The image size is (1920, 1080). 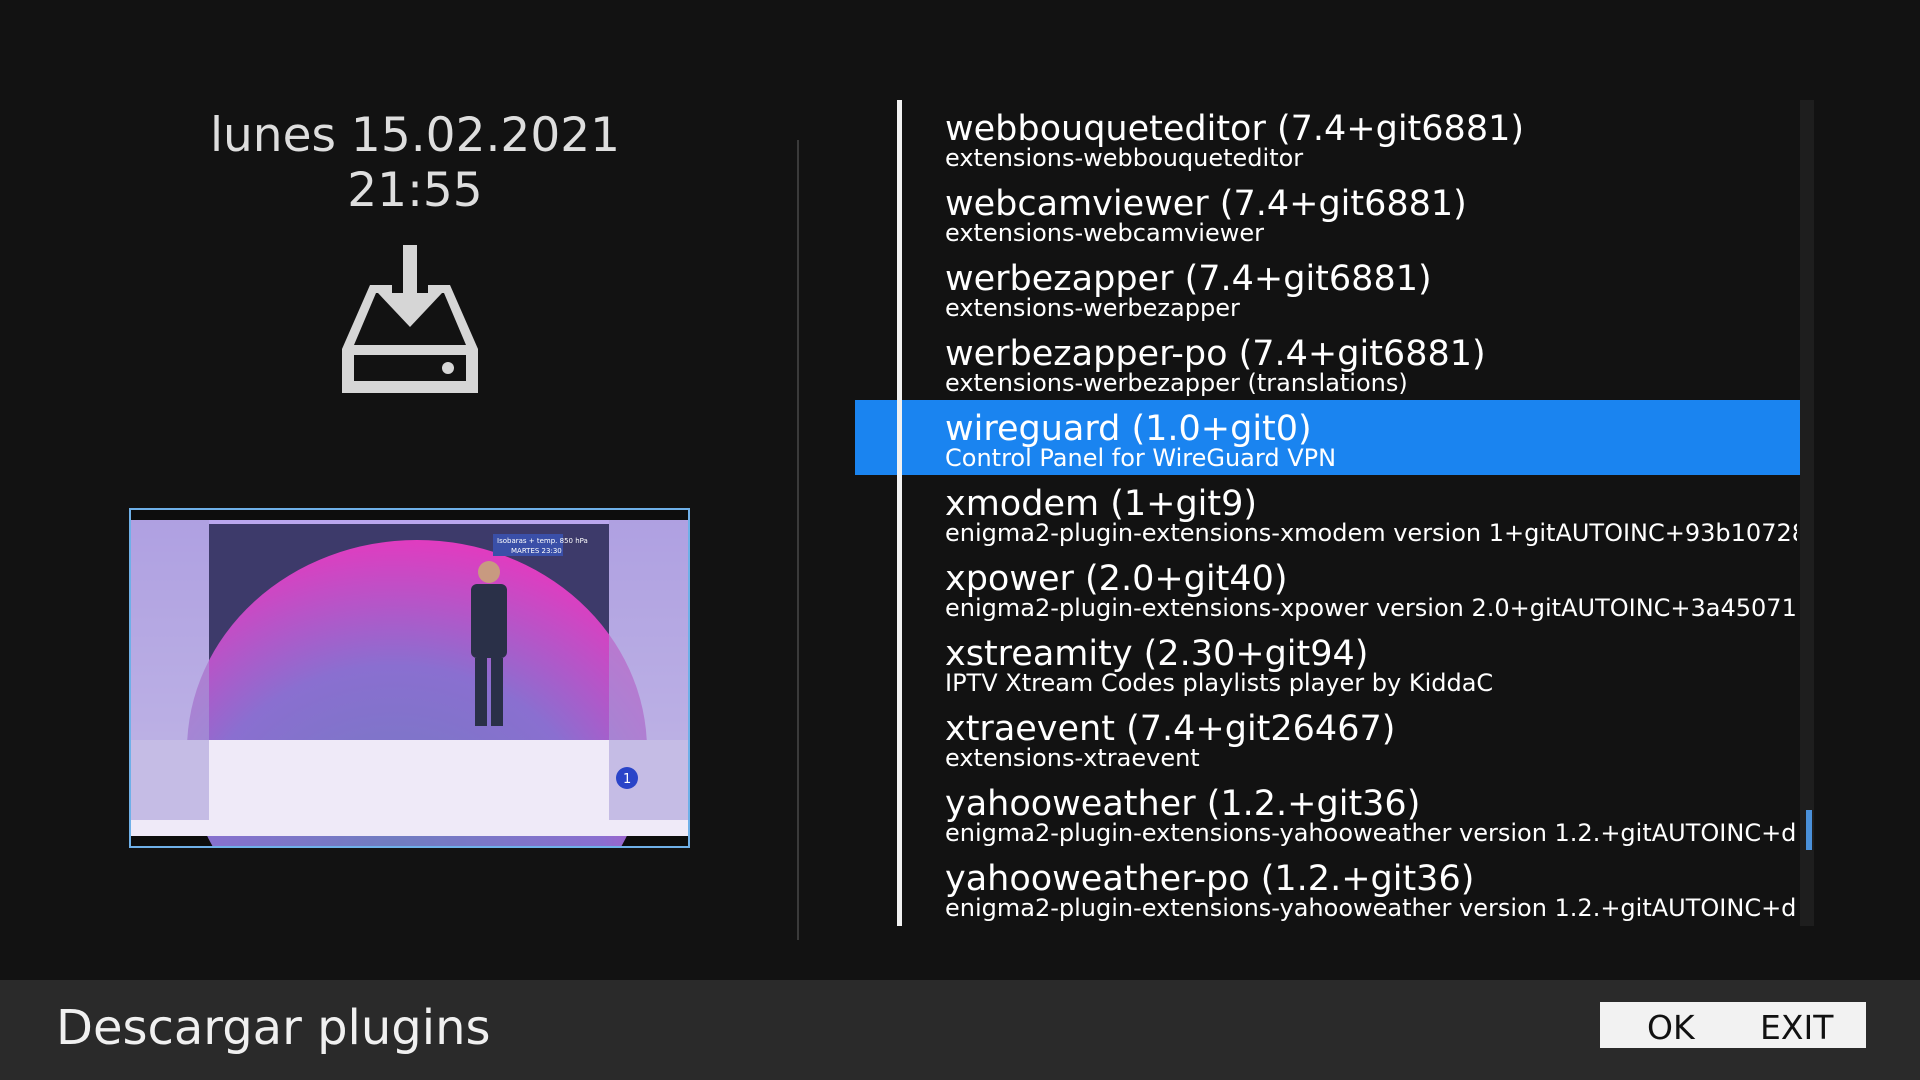 I want to click on plugin-description: extensions-xtraevent, so click(x=1072, y=758).